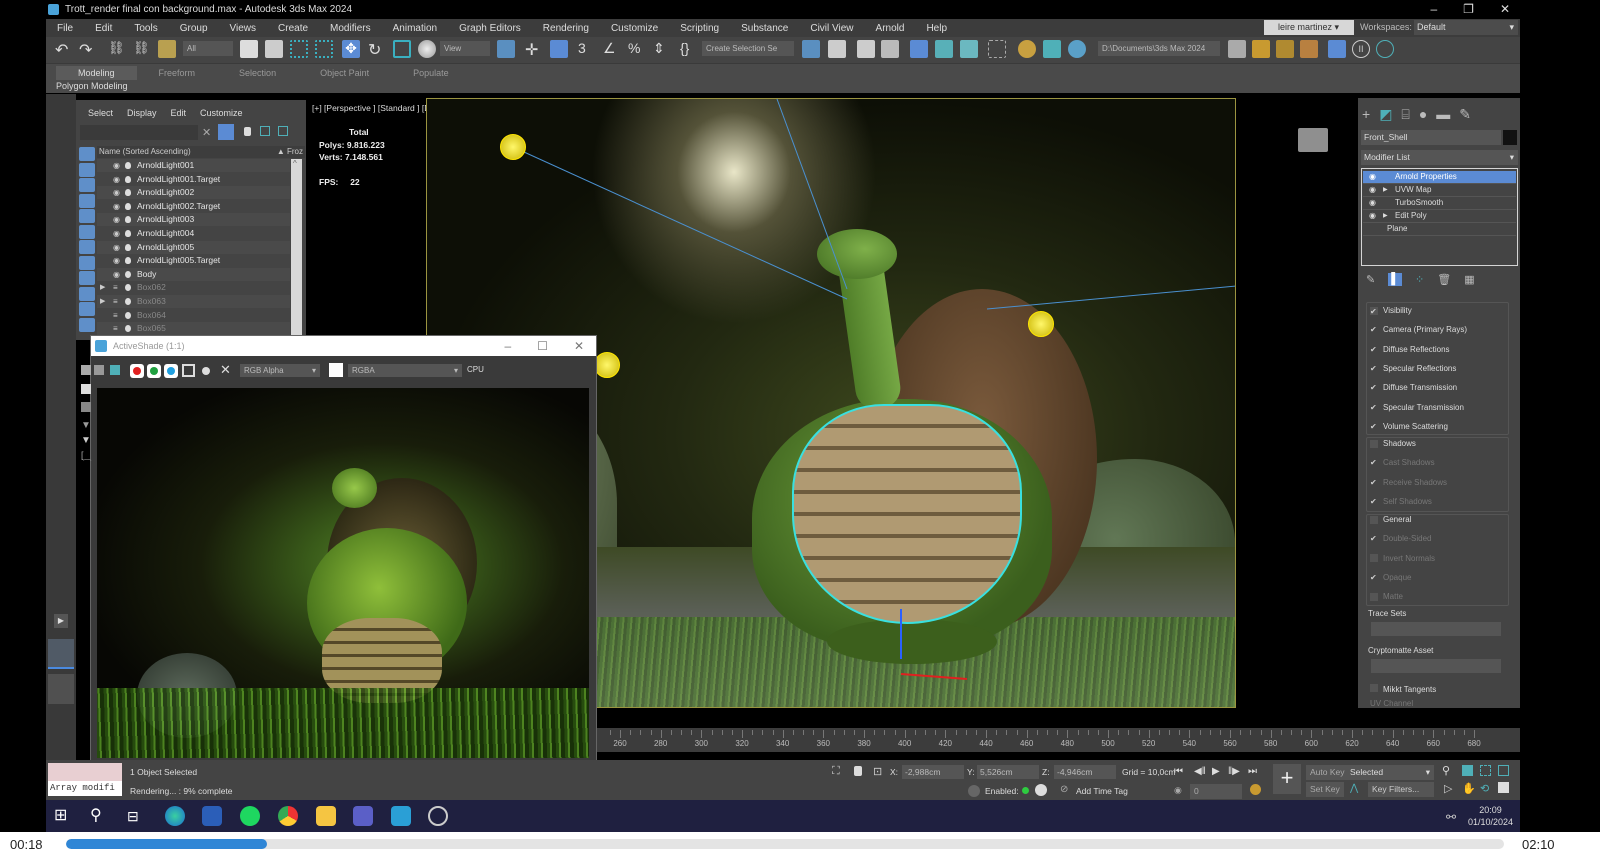 This screenshot has height=866, width=1600. What do you see at coordinates (61, 654) in the screenshot?
I see `viewport-layout-tab` at bounding box center [61, 654].